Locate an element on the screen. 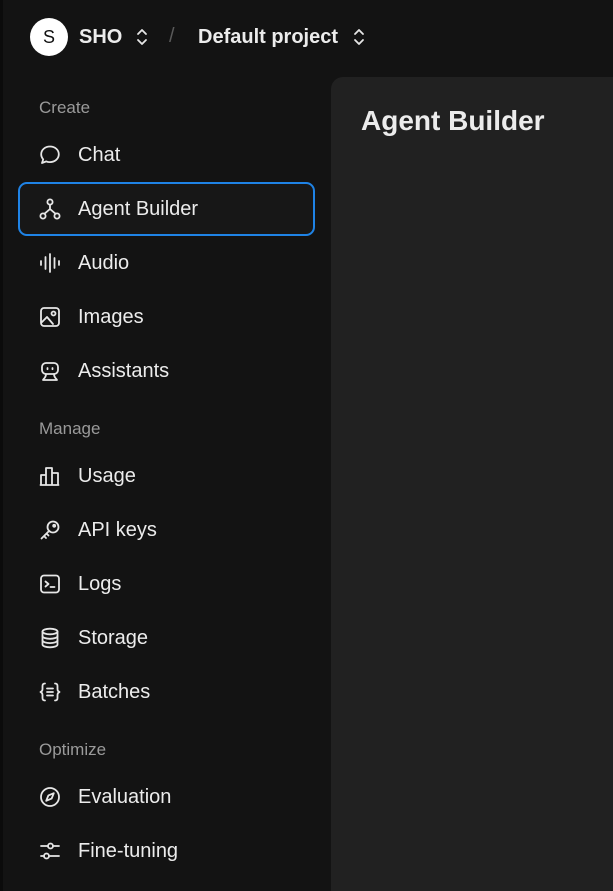 The height and width of the screenshot is (891, 613). sidebar-item-evaluation: Evaluation is located at coordinates (166, 797).